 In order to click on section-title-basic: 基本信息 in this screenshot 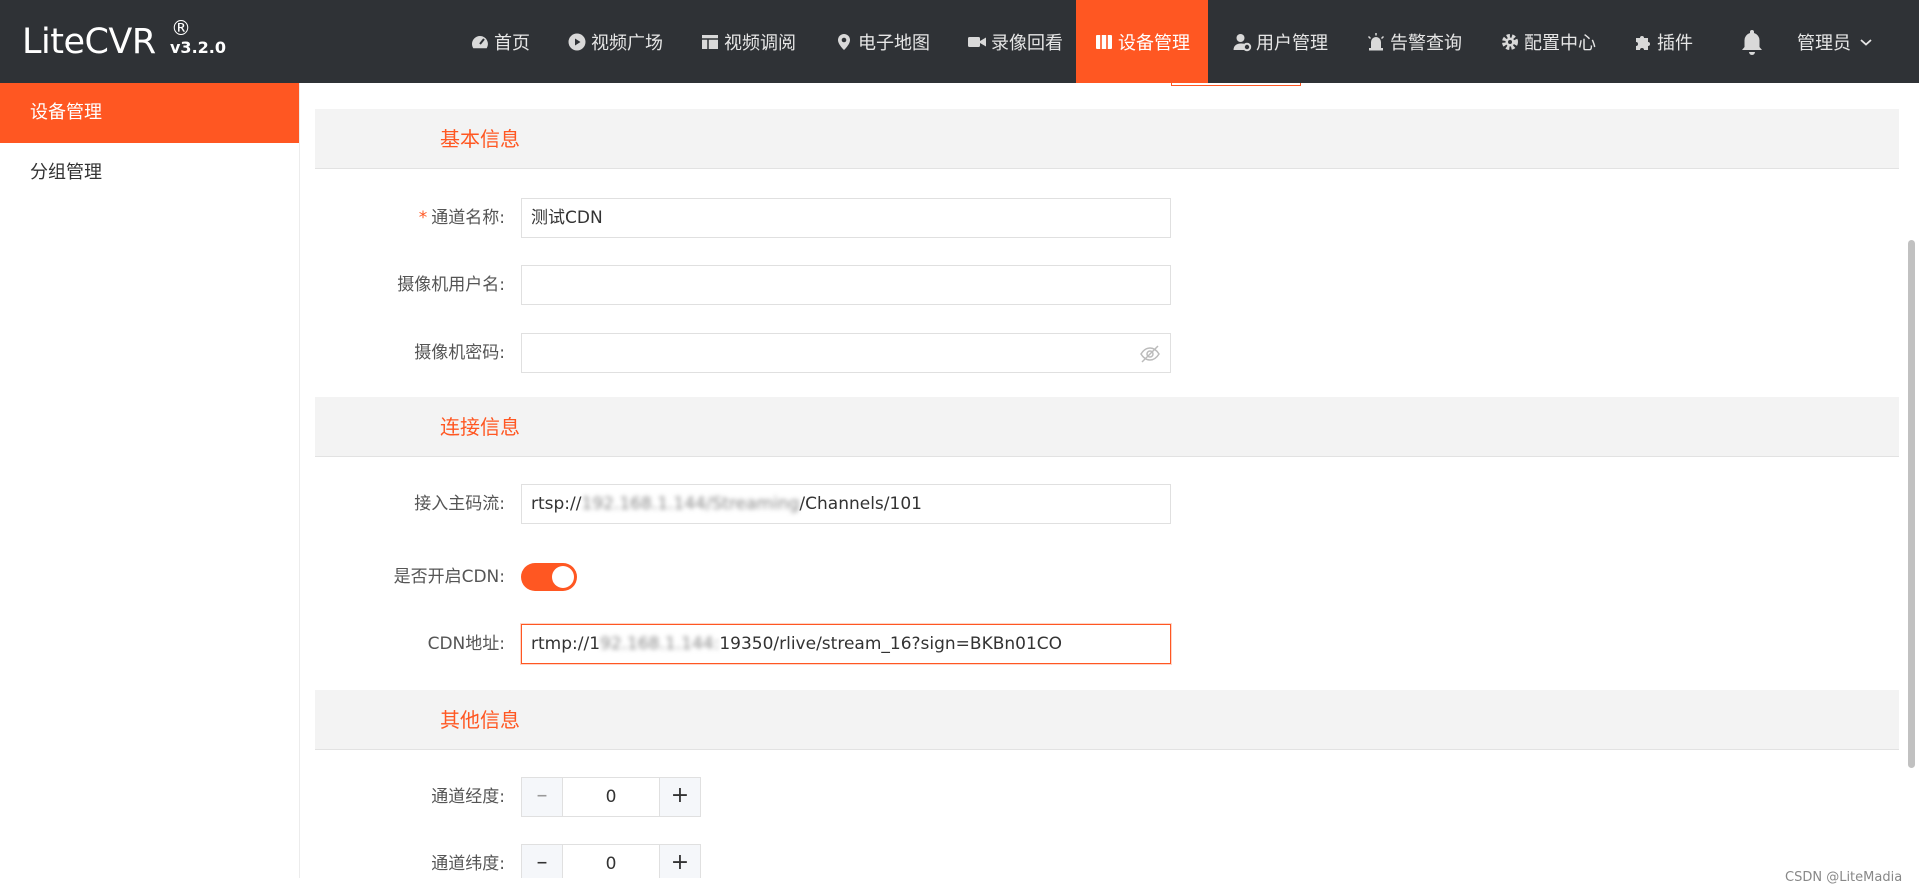, I will do `click(480, 139)`.